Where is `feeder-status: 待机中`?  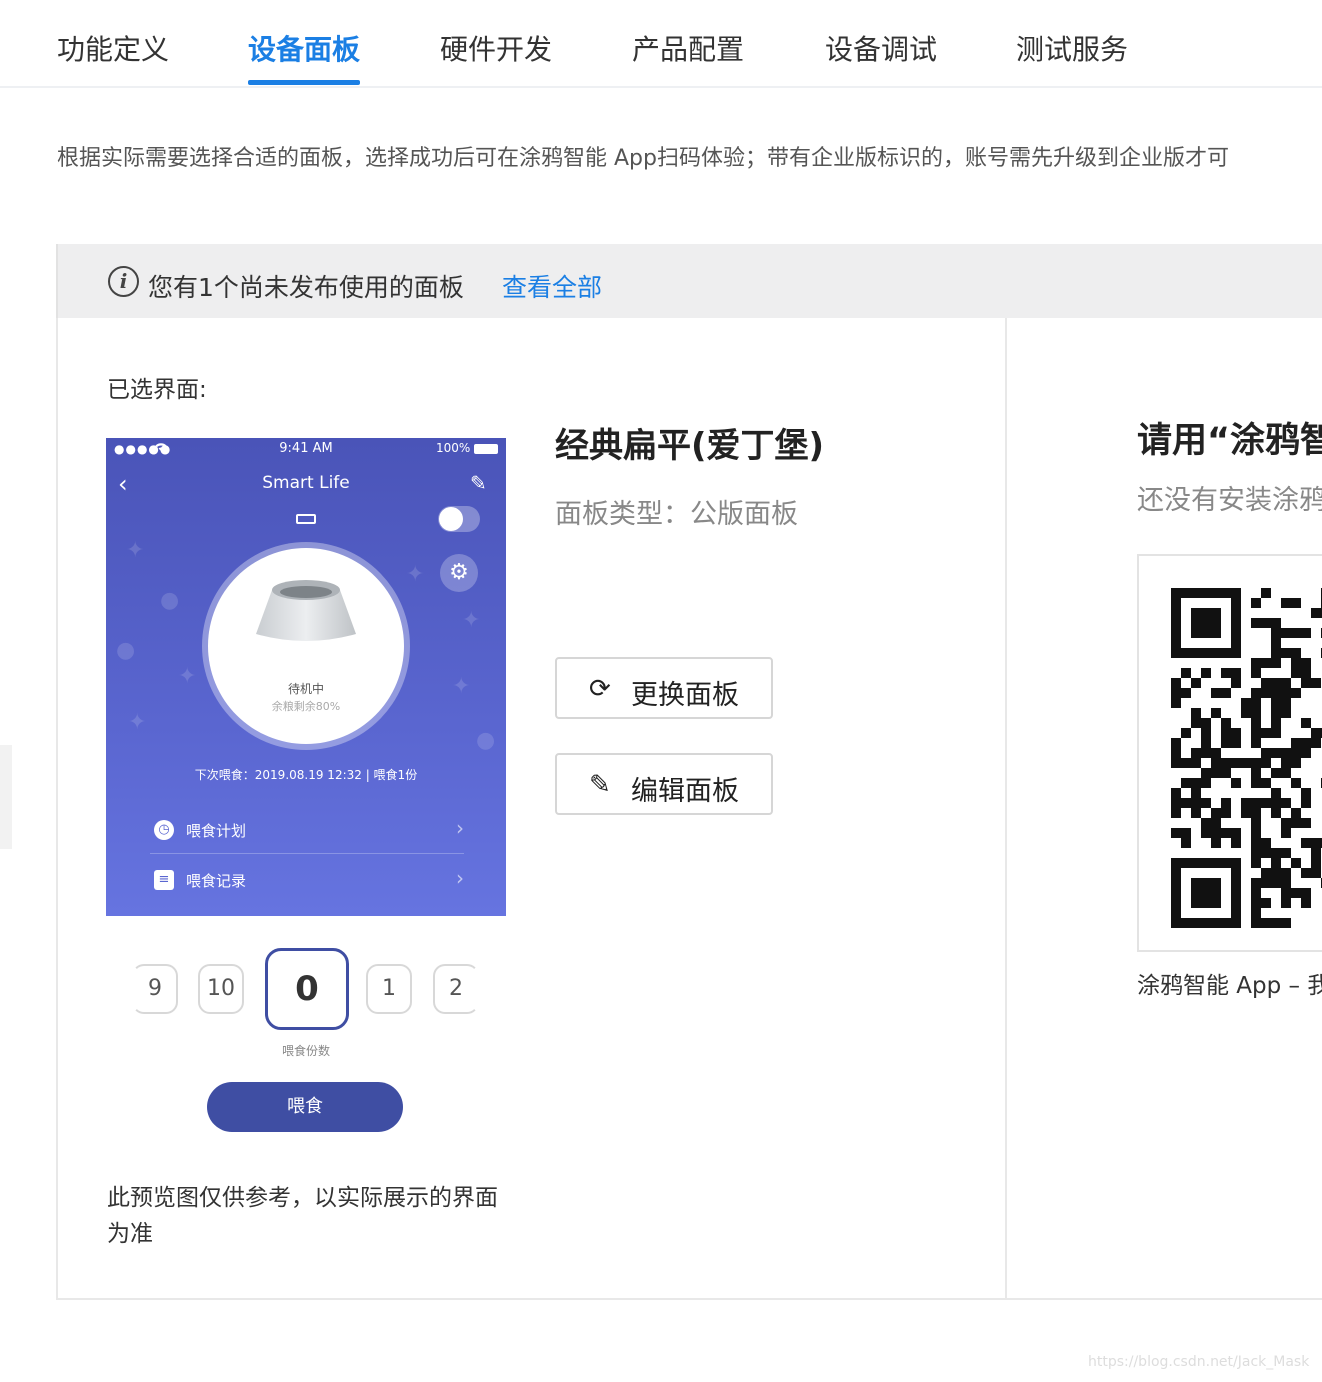 feeder-status: 待机中 is located at coordinates (305, 689).